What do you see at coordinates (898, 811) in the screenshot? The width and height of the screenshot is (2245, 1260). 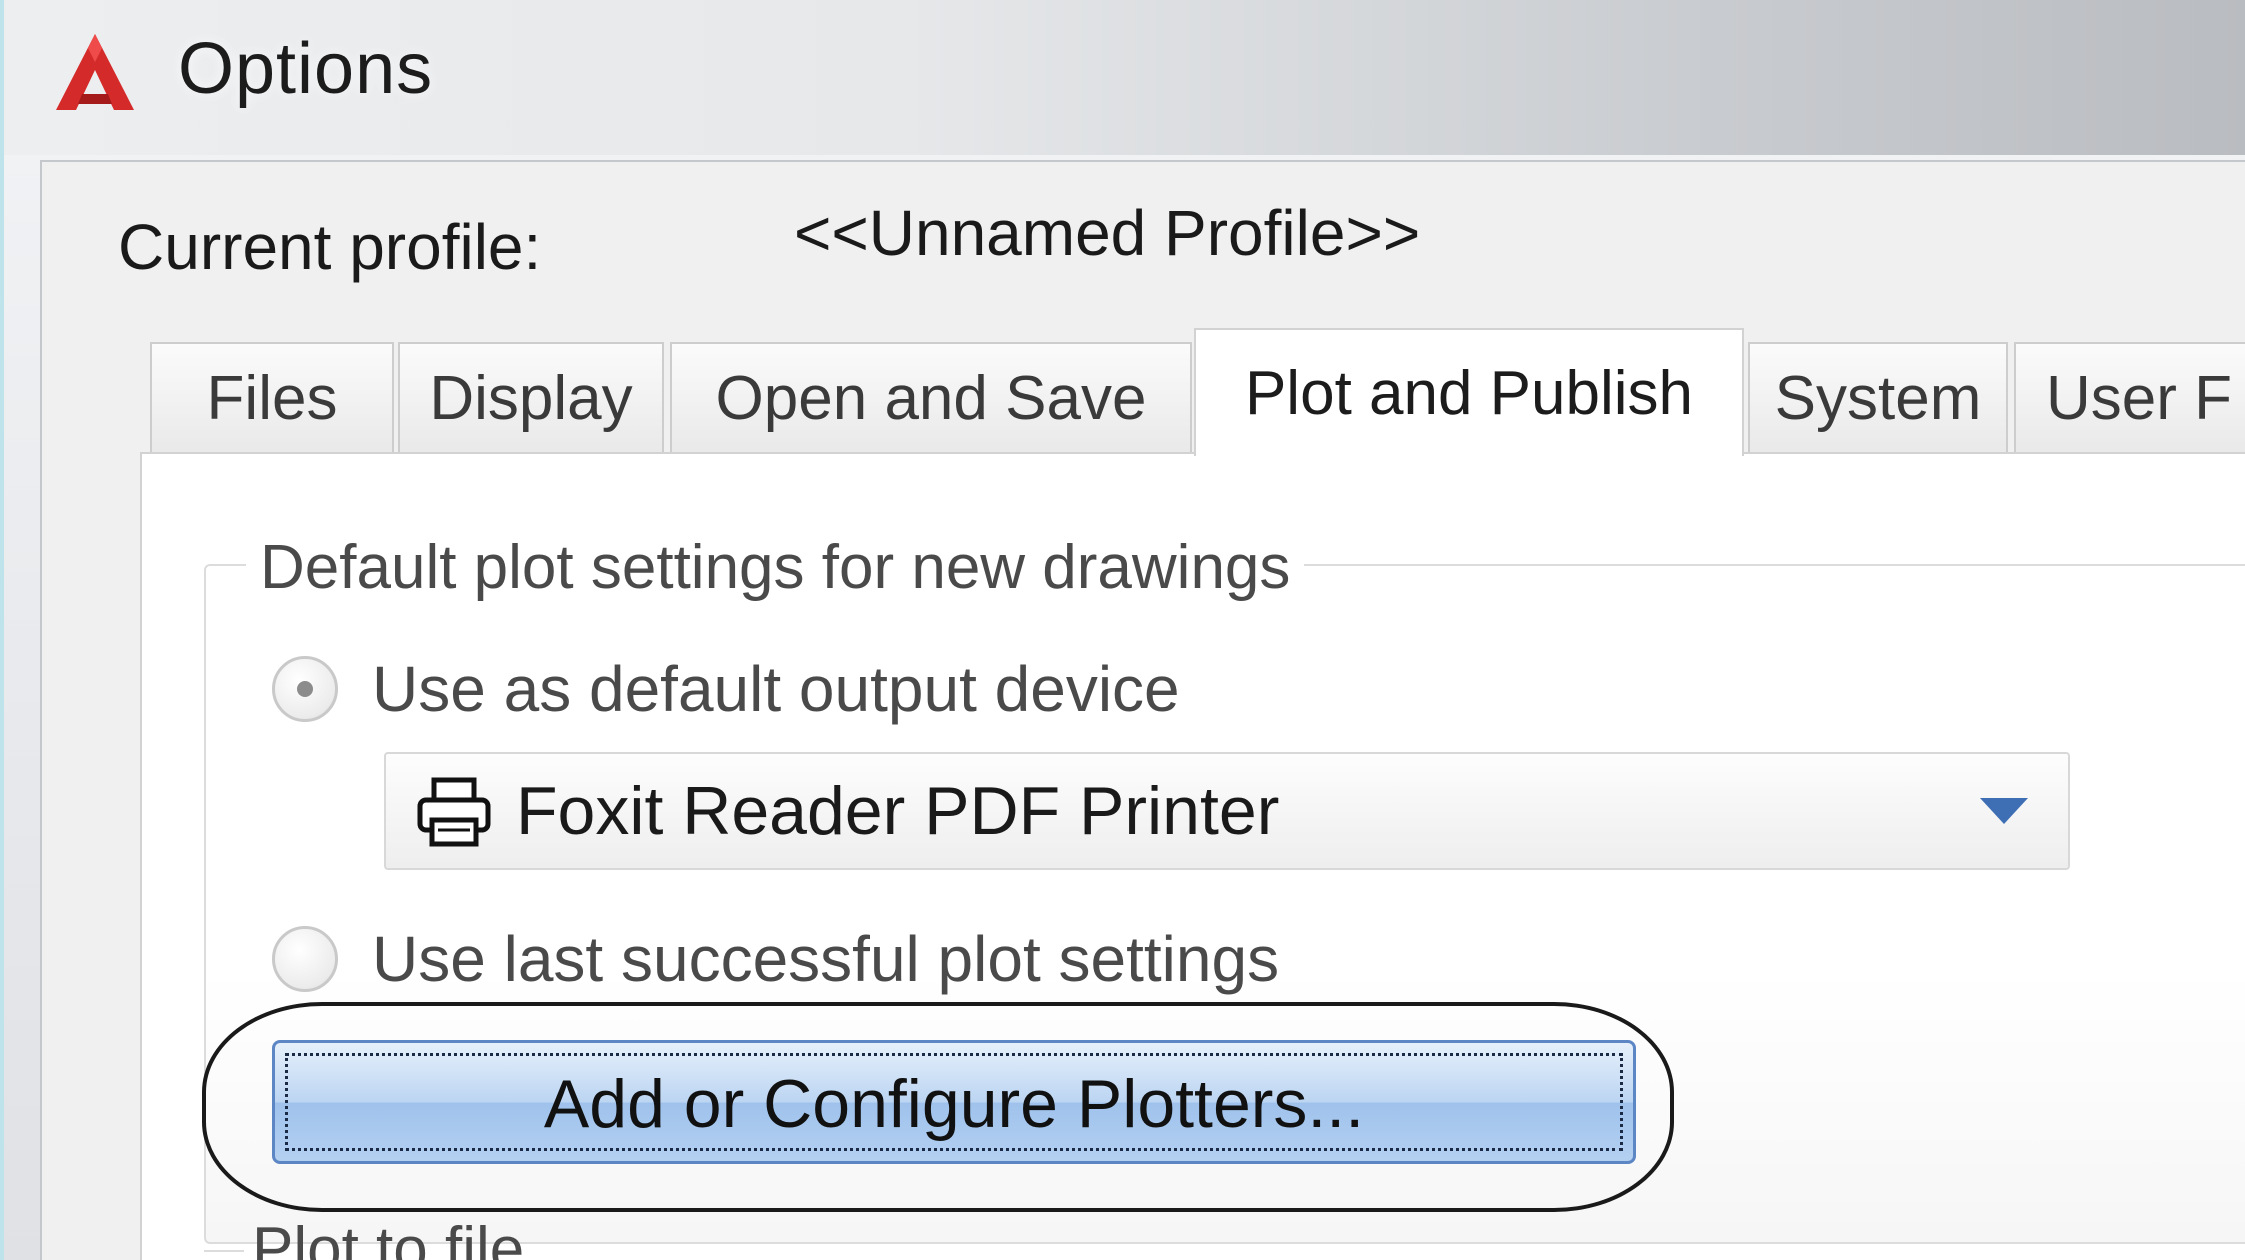 I see `selected-device: Foxit Reader PDF Printer` at bounding box center [898, 811].